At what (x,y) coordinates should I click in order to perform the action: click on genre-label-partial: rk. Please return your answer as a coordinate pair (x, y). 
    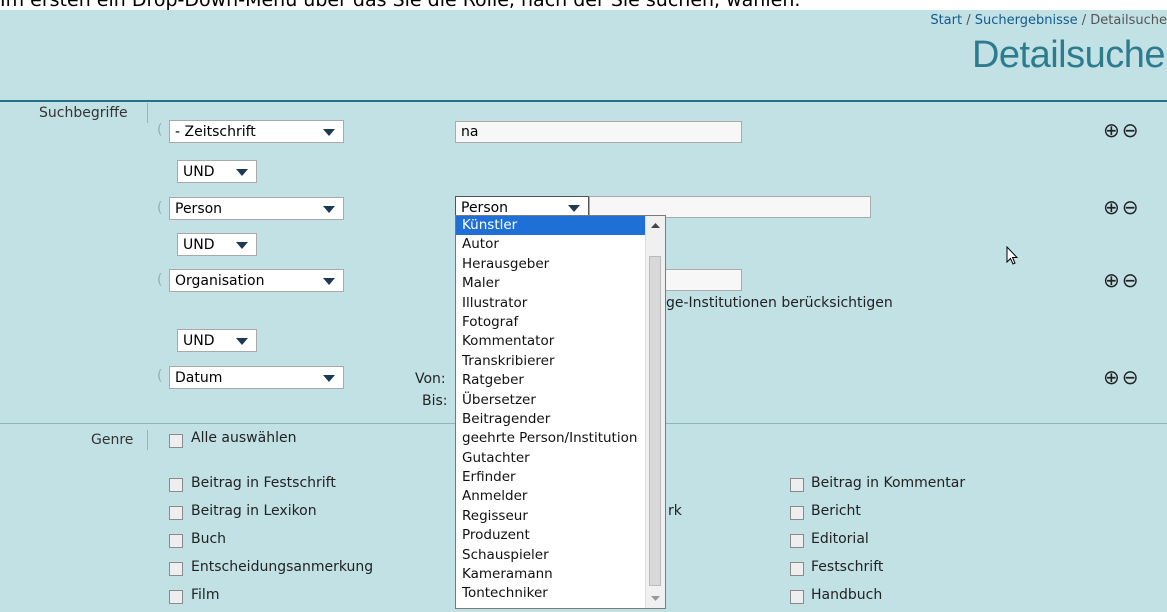
    Looking at the image, I should click on (675, 511).